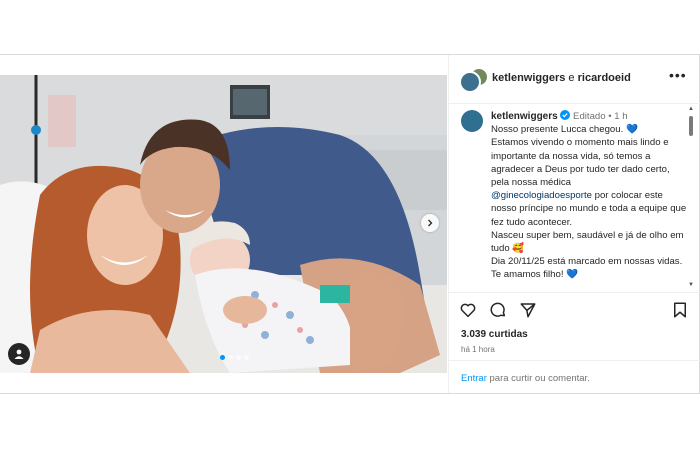 This screenshot has height=466, width=700. I want to click on chevron-right-icon, so click(430, 223).